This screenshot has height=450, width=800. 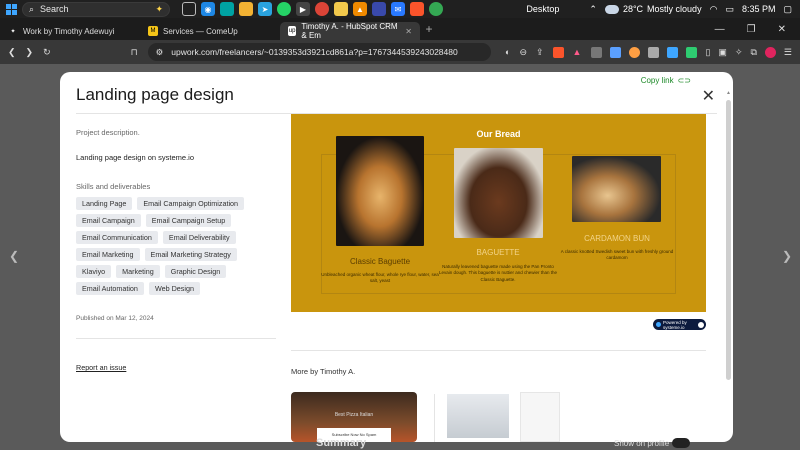 What do you see at coordinates (200, 31) in the screenshot?
I see `tab-title: Services — ComeUp` at bounding box center [200, 31].